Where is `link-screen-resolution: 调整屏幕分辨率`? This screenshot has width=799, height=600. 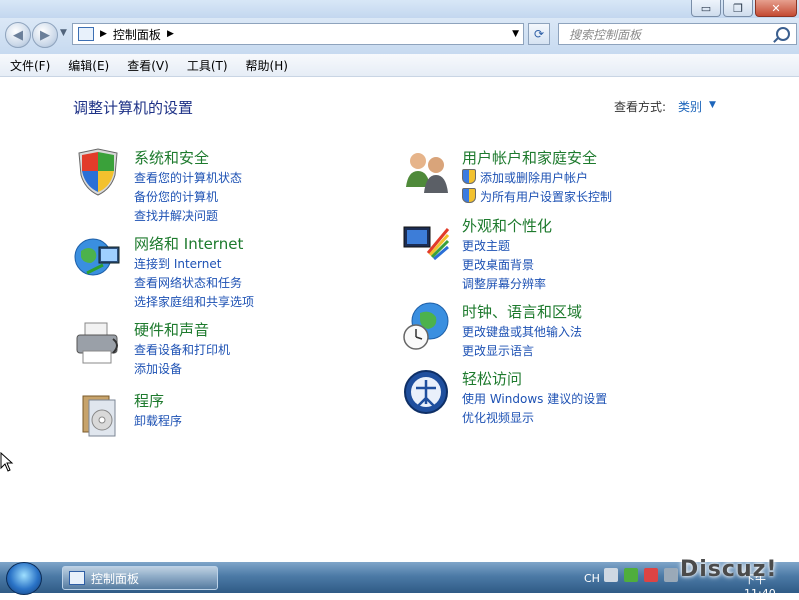 link-screen-resolution: 调整屏幕分辨率 is located at coordinates (504, 283).